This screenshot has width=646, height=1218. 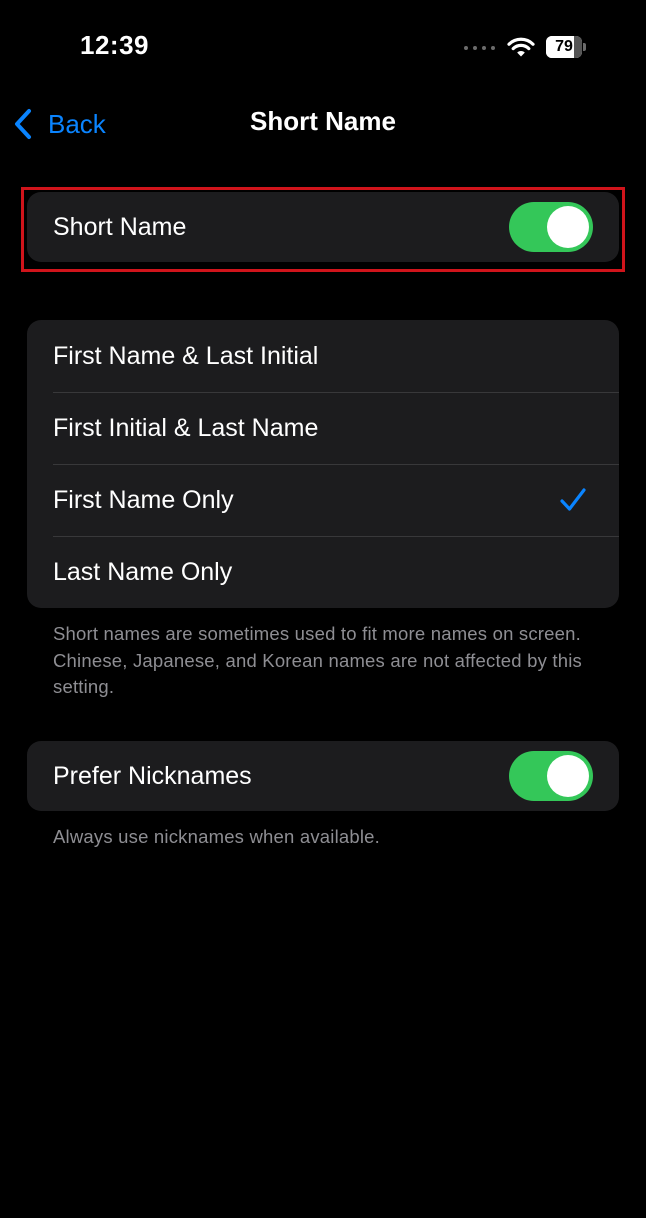 I want to click on battery-icon: 79, so click(x=566, y=47).